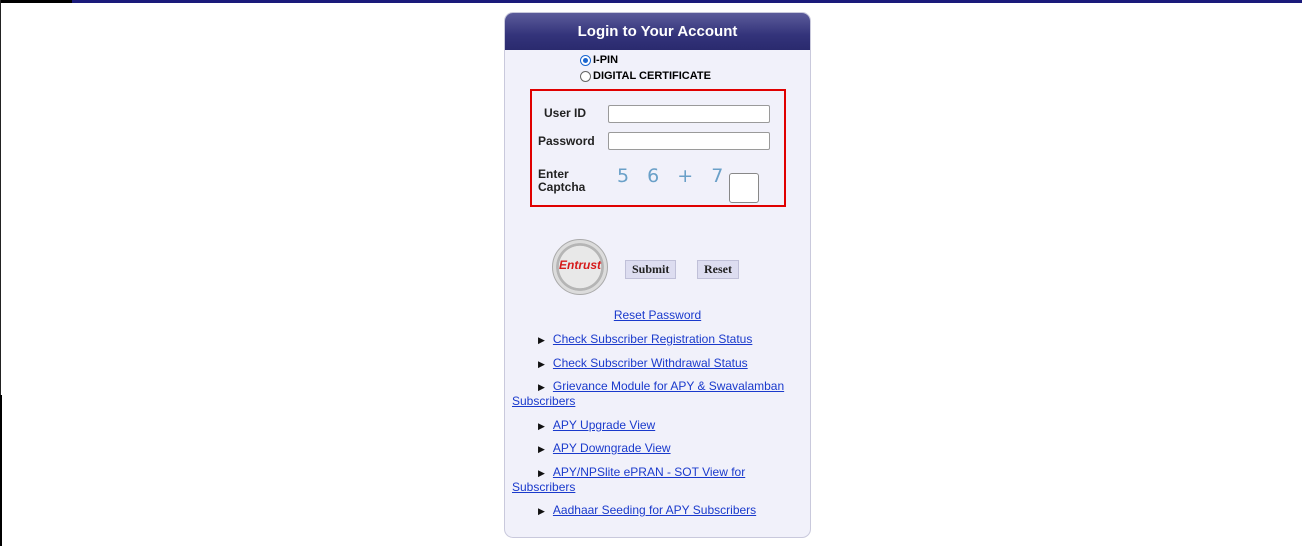 Image resolution: width=1302 pixels, height=546 pixels. I want to click on user-id-input, so click(689, 114).